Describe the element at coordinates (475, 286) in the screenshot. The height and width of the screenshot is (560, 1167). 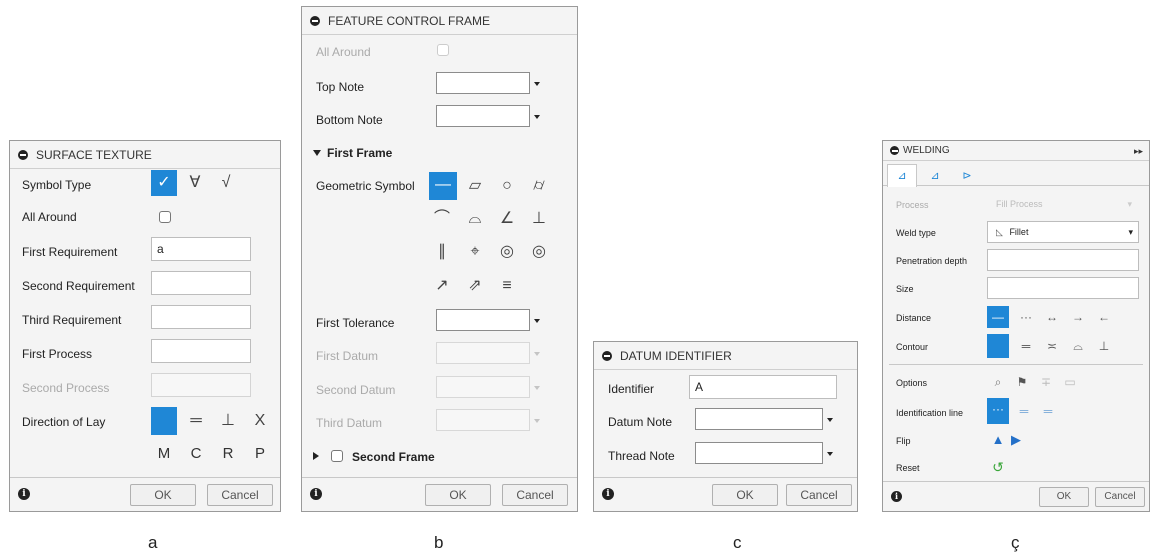
I see `total-runout-symbol-button: ⇗` at that location.